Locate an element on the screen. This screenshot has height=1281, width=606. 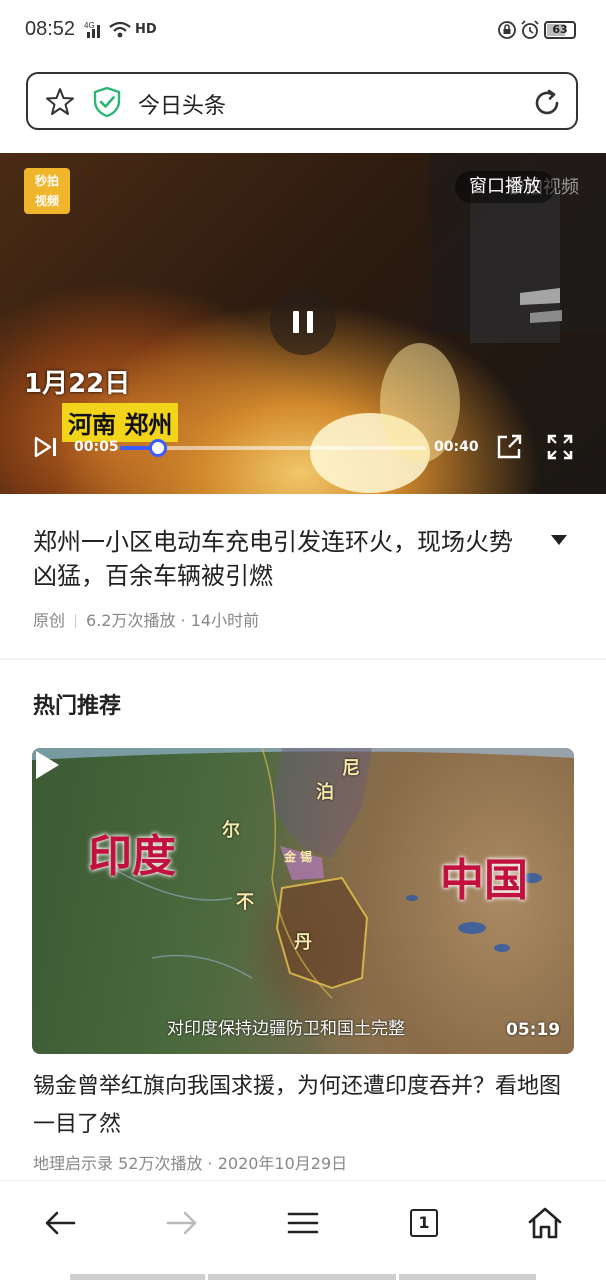
lock-rotation-icon is located at coordinates (507, 30).